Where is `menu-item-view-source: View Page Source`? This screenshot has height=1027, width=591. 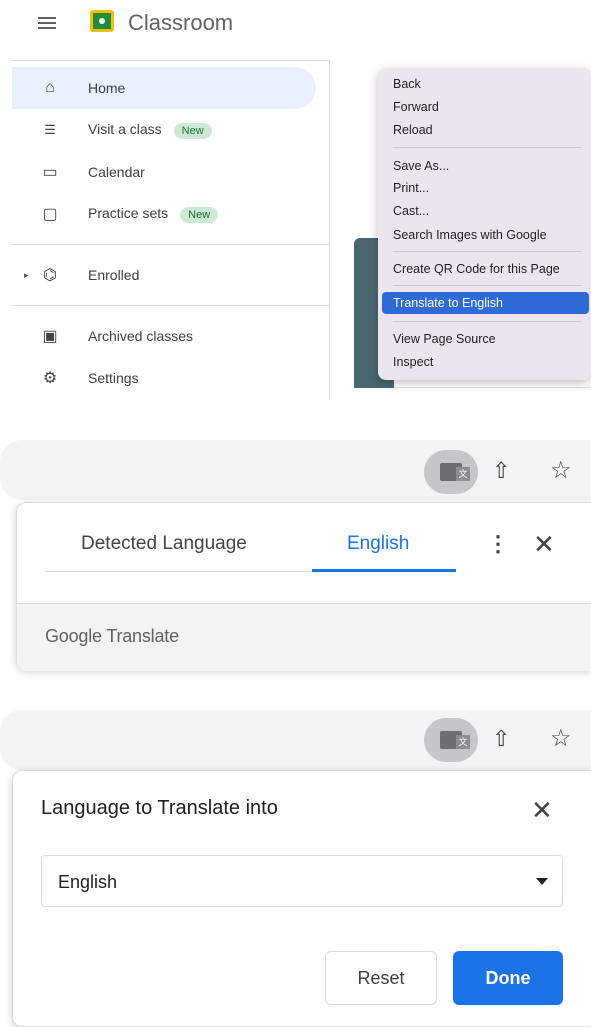
menu-item-view-source: View Page Source is located at coordinates (490, 339).